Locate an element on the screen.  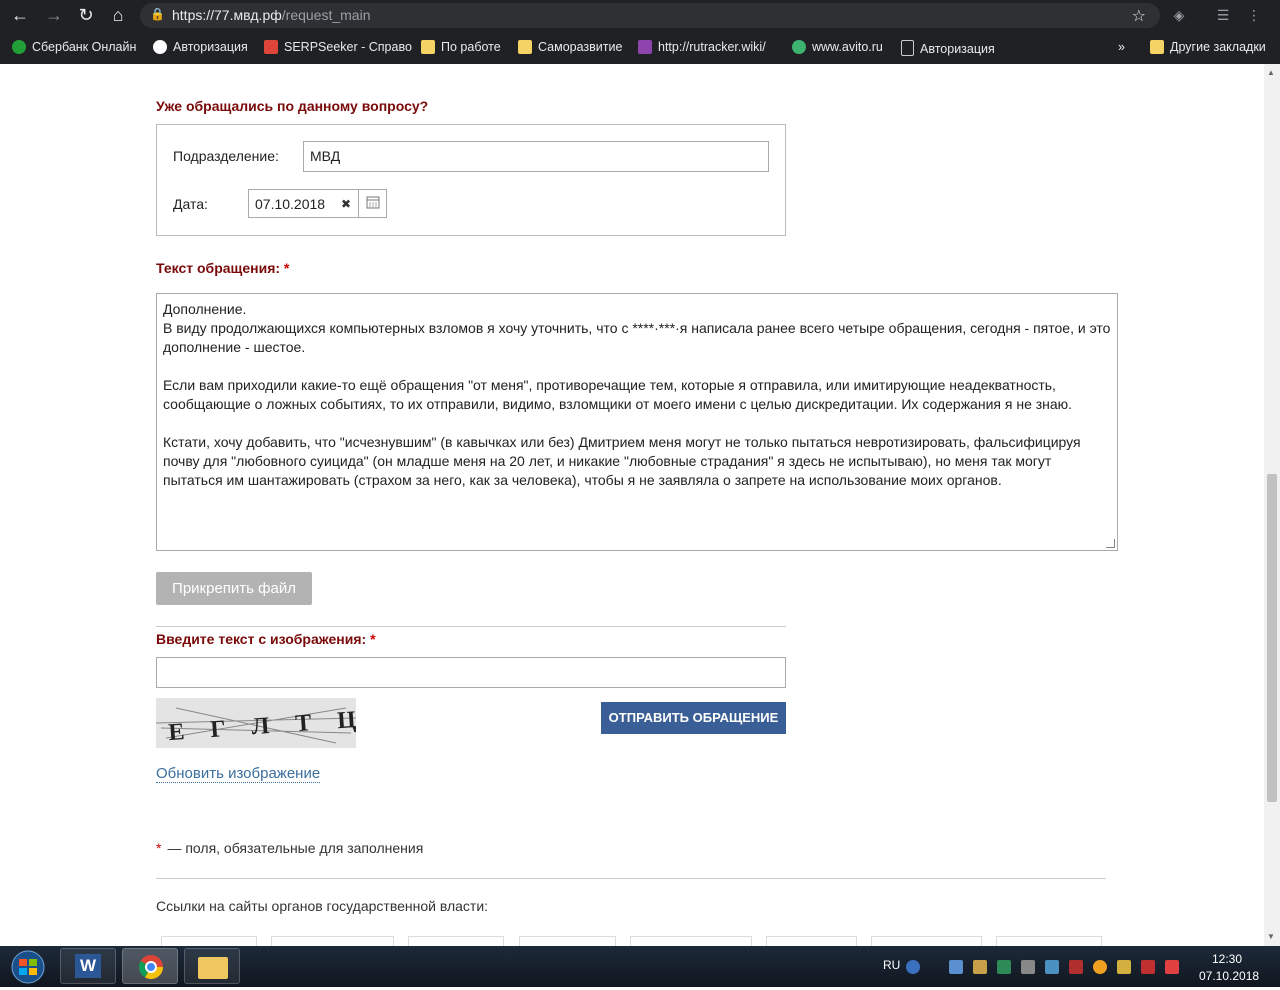
page-scrollbar: ▲ ▼ is located at coordinates (1272, 505).